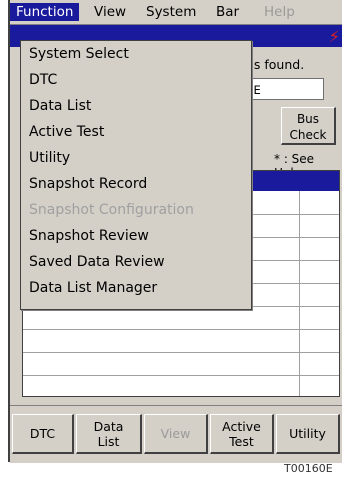 The height and width of the screenshot is (477, 342). Describe the element at coordinates (279, 12) in the screenshot. I see `menu-help: Help` at that location.